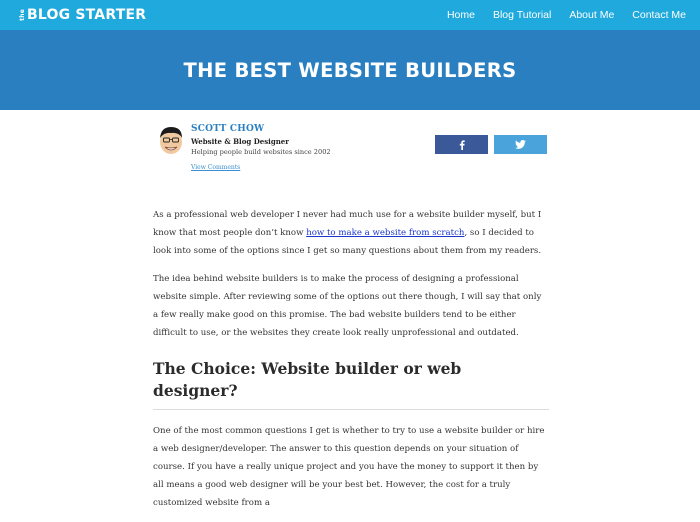 The height and width of the screenshot is (522, 700). What do you see at coordinates (215, 167) in the screenshot?
I see `view-comments-link: View Comments` at bounding box center [215, 167].